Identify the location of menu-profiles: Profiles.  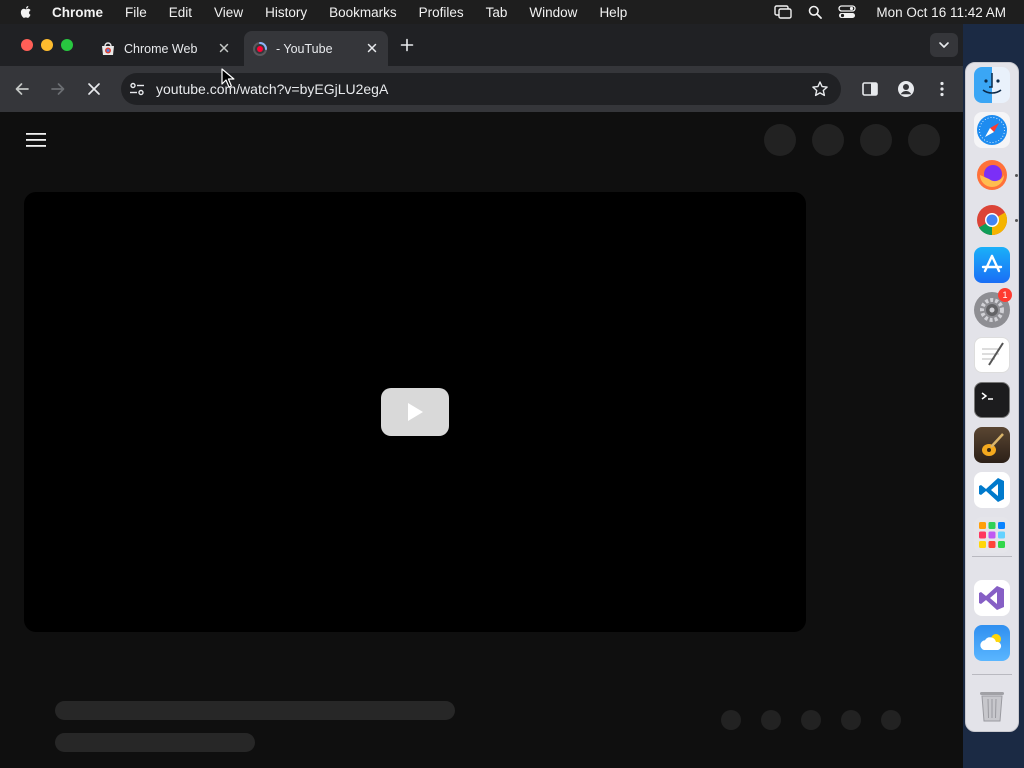
(441, 12).